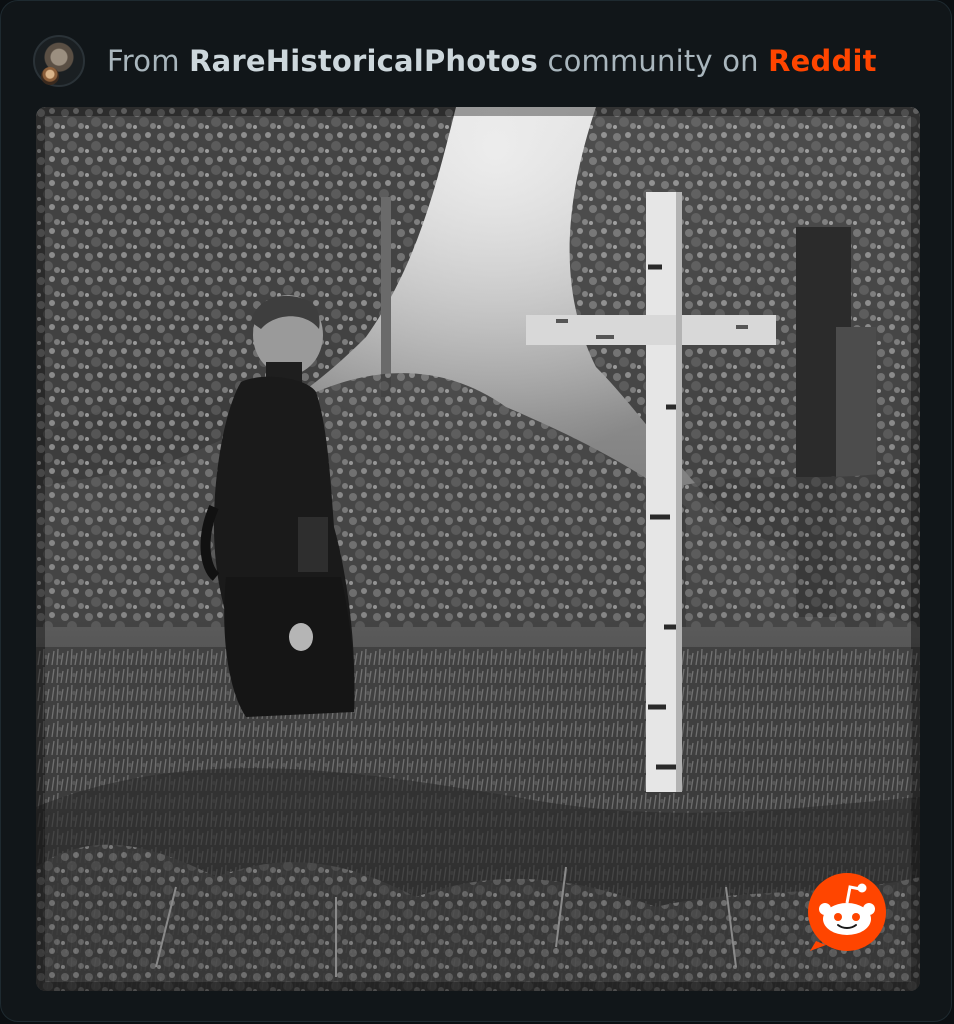  What do you see at coordinates (847, 912) in the screenshot?
I see `reddit-snoo-icon` at bounding box center [847, 912].